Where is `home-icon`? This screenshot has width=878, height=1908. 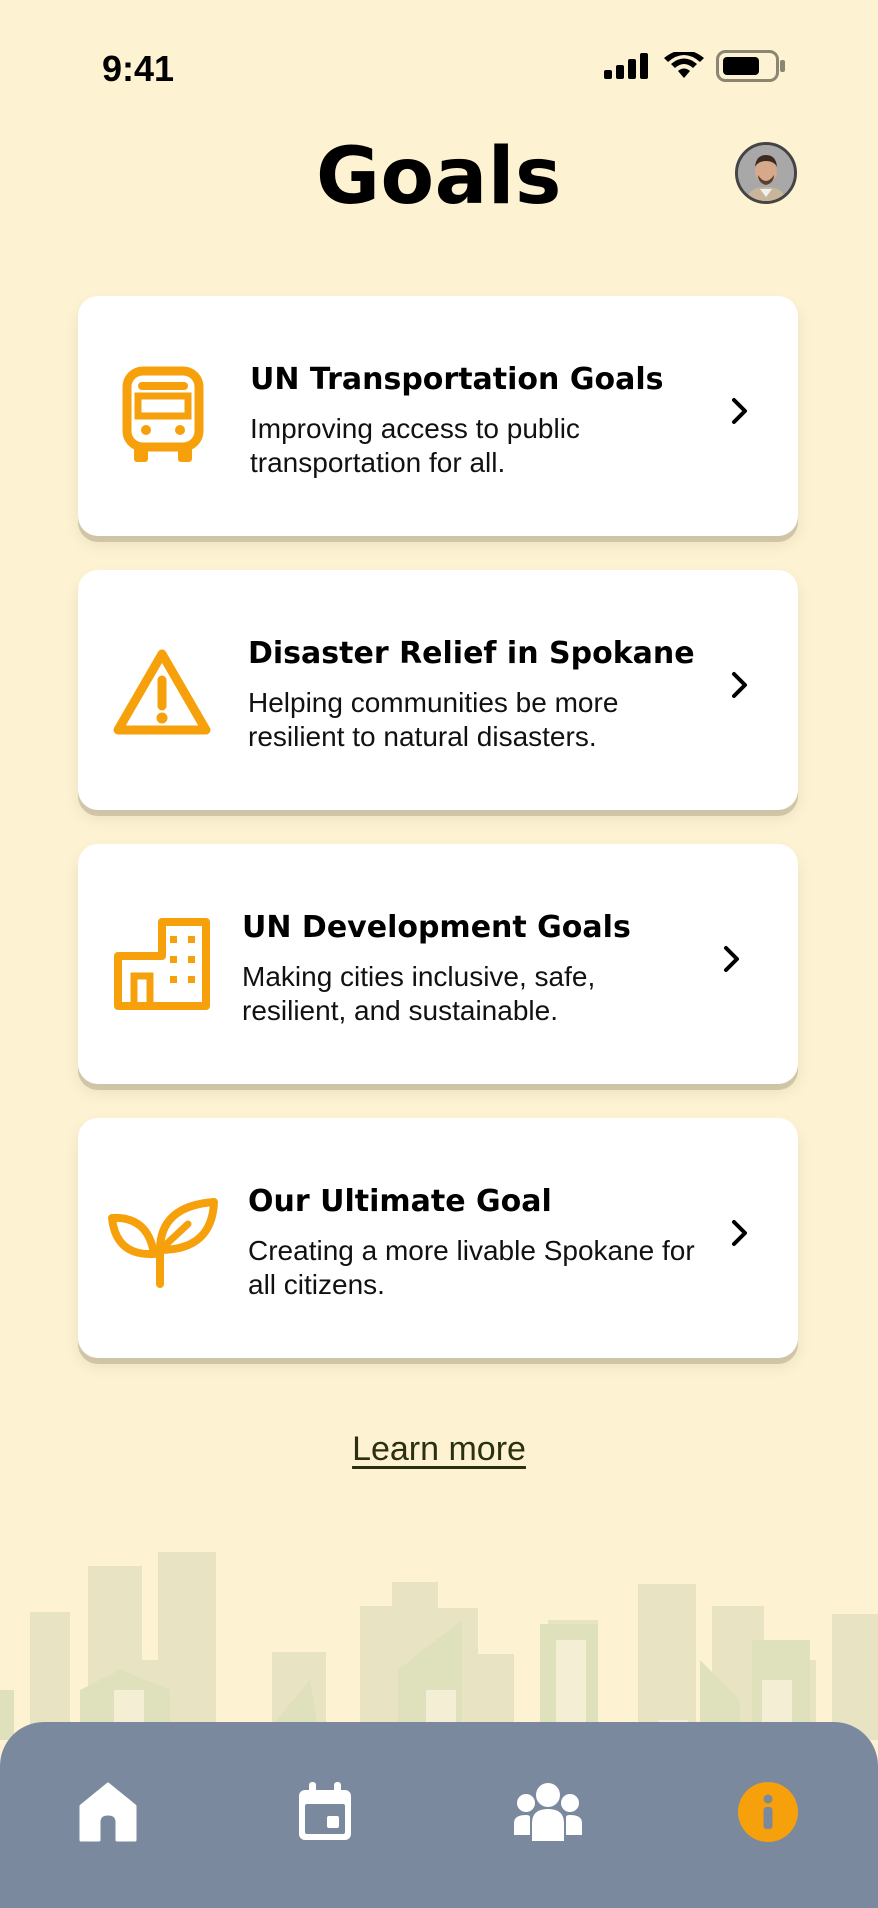 home-icon is located at coordinates (108, 1812).